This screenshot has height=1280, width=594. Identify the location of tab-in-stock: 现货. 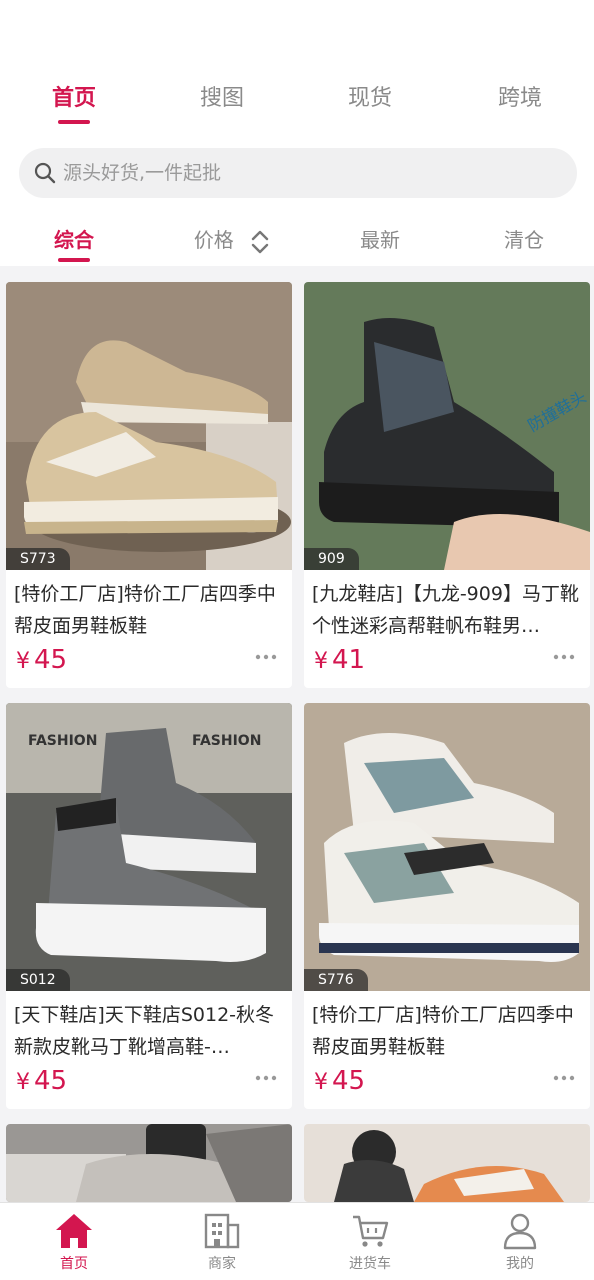
(370, 99).